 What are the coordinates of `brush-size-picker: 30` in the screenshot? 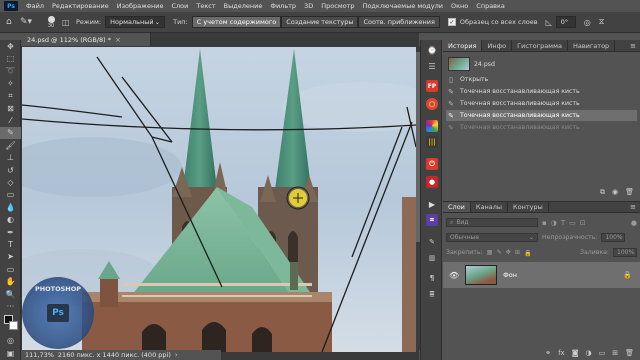 It's located at (51, 22).